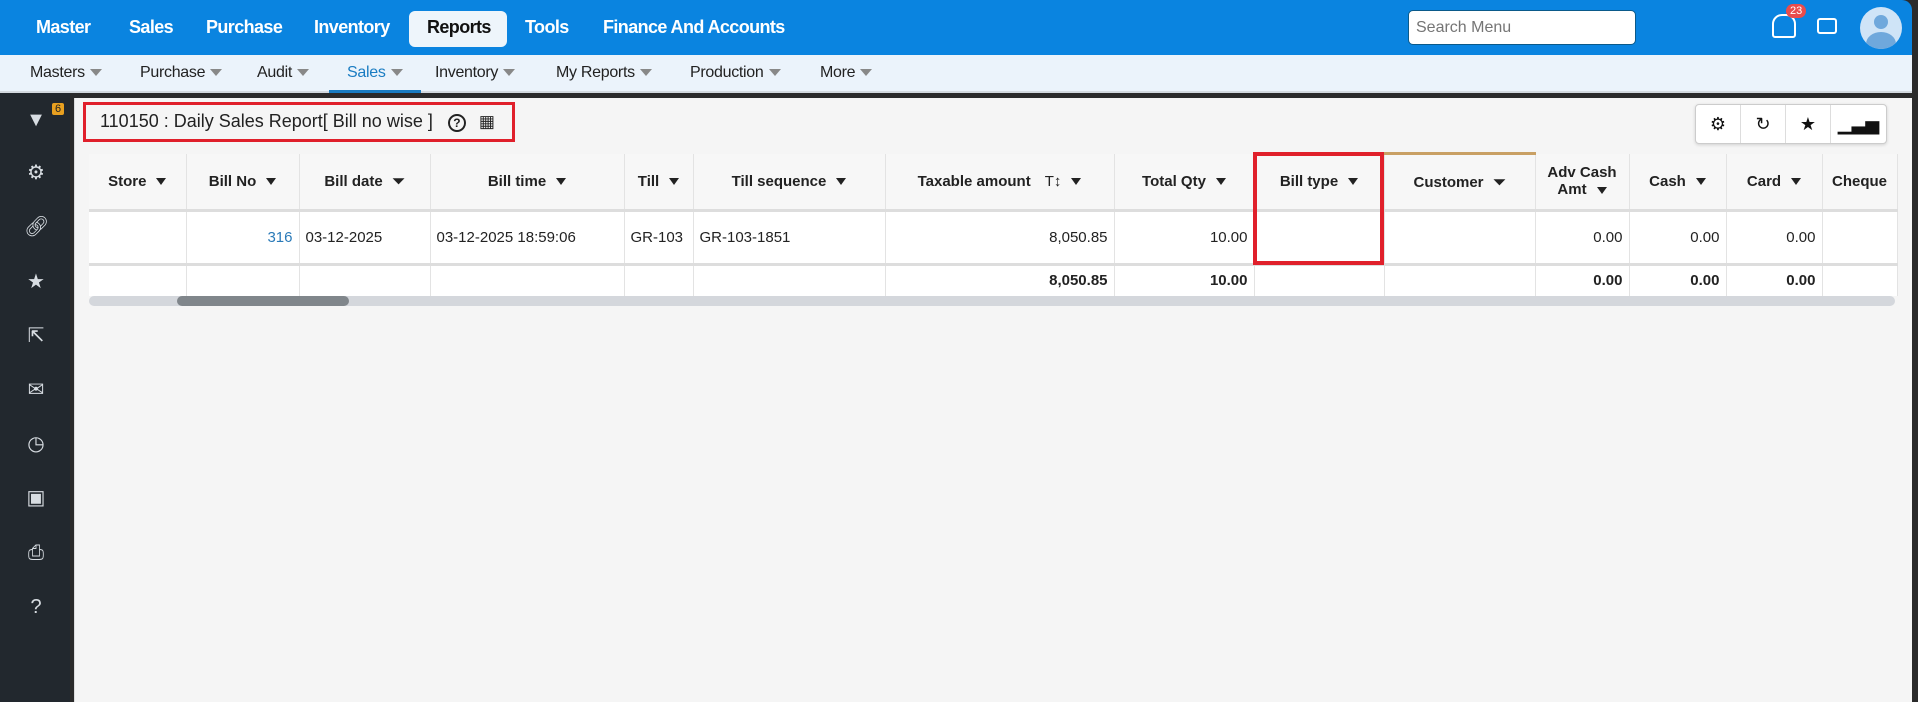 This screenshot has height=702, width=1918. Describe the element at coordinates (36, 390) in the screenshot. I see `mail-icon: ✉` at that location.